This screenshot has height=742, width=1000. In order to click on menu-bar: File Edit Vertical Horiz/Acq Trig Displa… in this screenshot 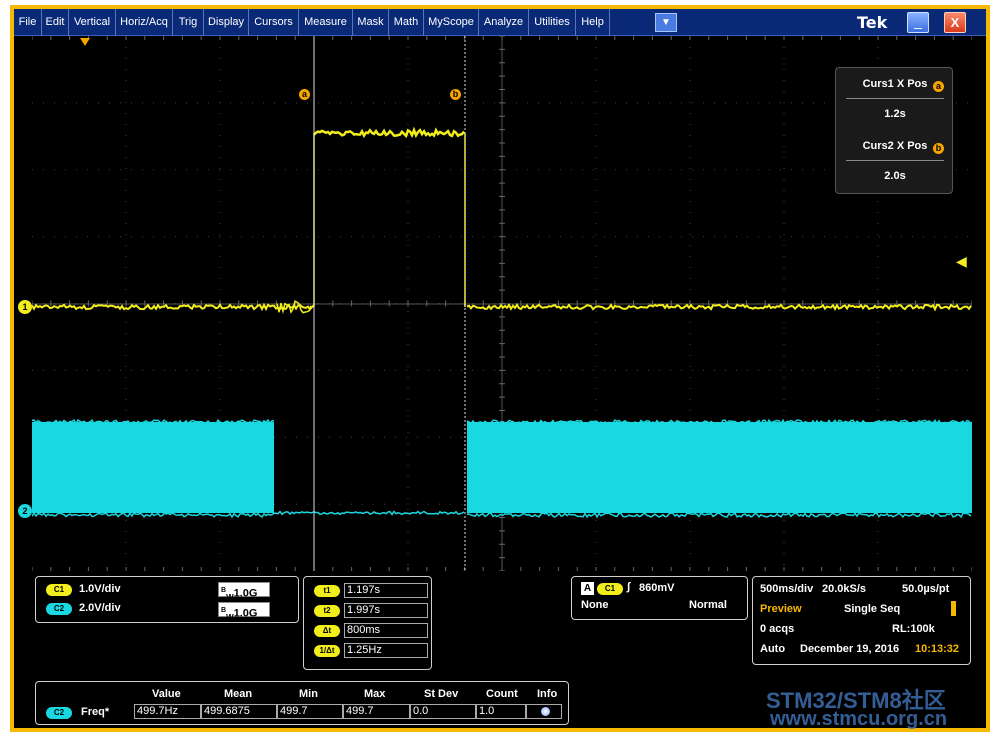, I will do `click(500, 22)`.